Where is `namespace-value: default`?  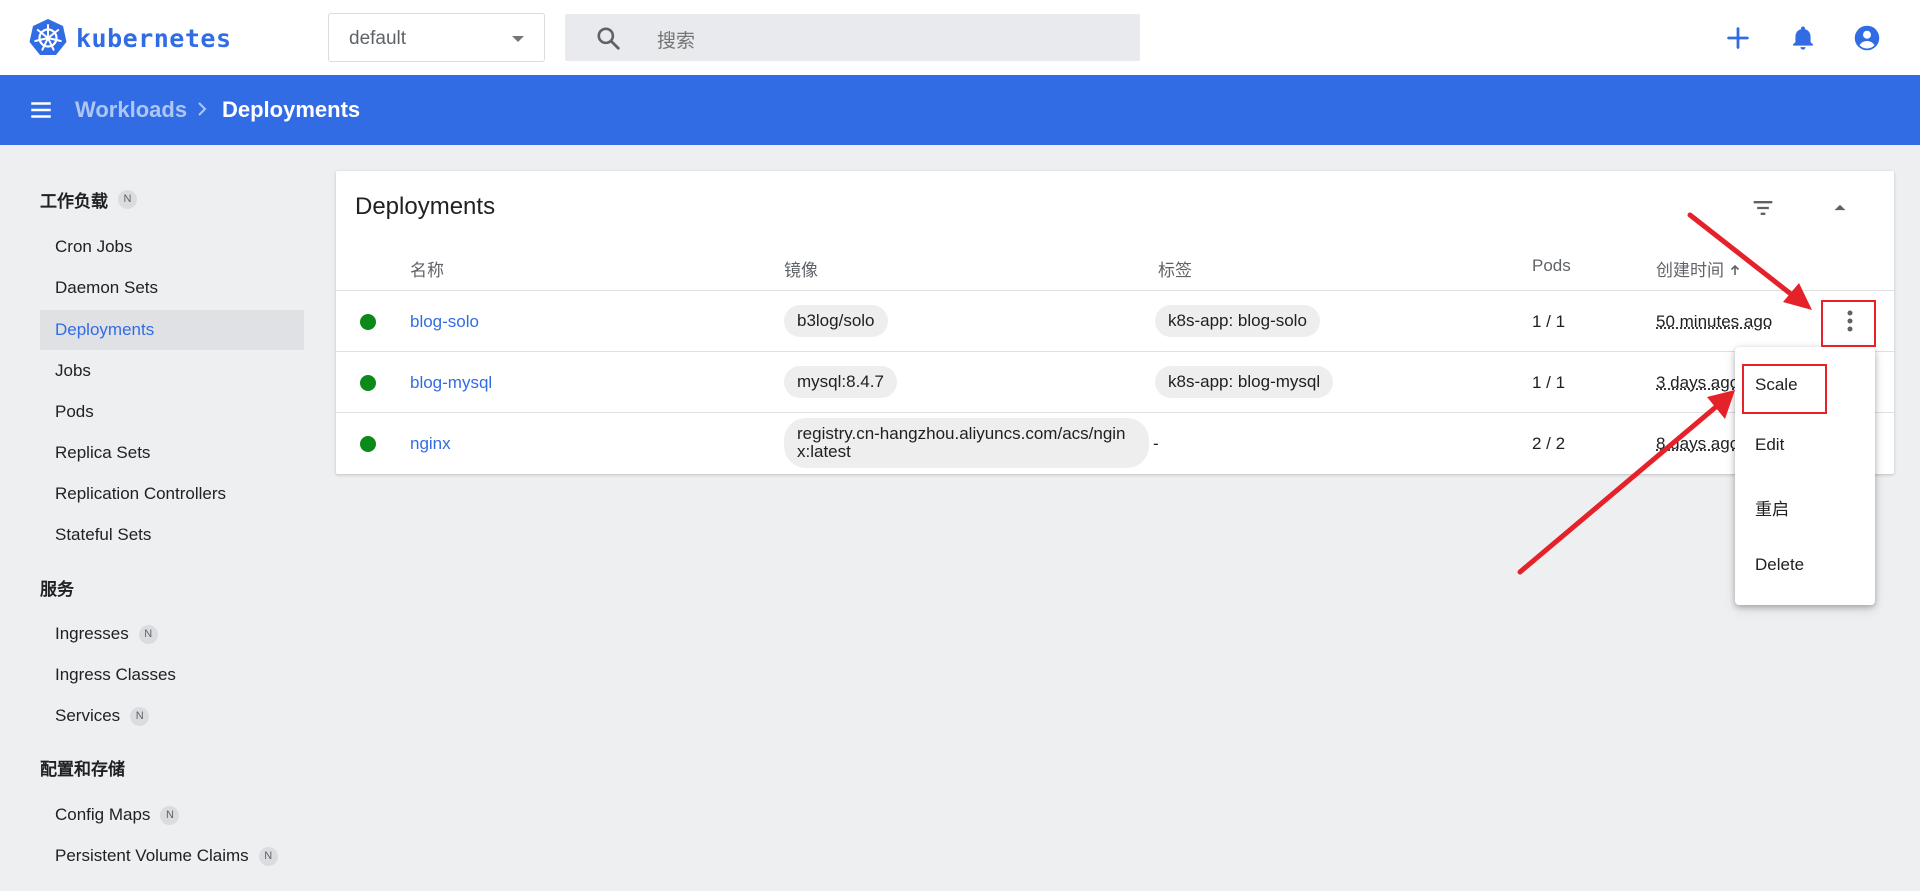 namespace-value: default is located at coordinates (378, 38).